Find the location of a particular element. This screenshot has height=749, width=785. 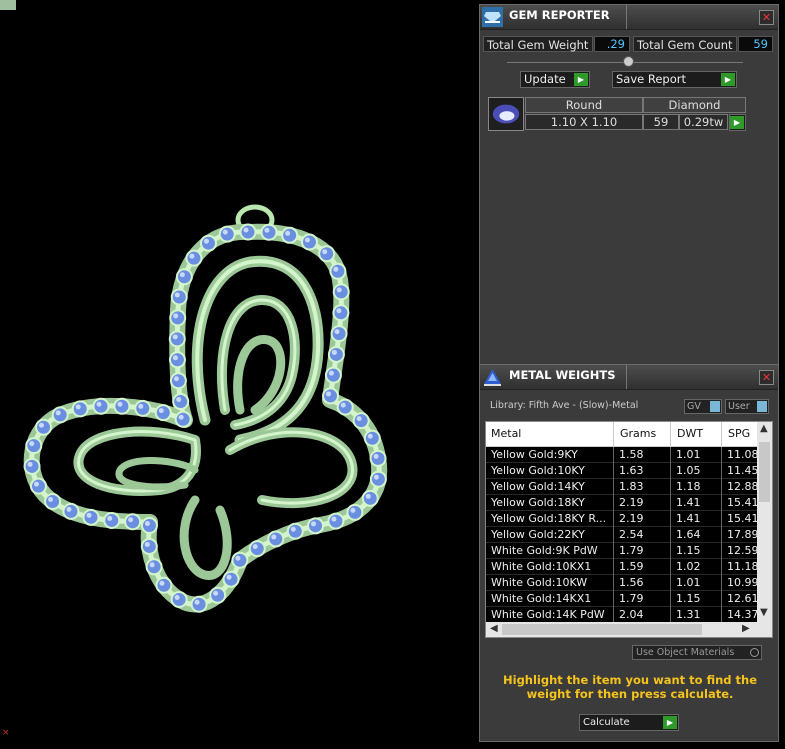

table-row: White Gold:10KX1 1.59 1.02 11.18 is located at coordinates (622, 567).